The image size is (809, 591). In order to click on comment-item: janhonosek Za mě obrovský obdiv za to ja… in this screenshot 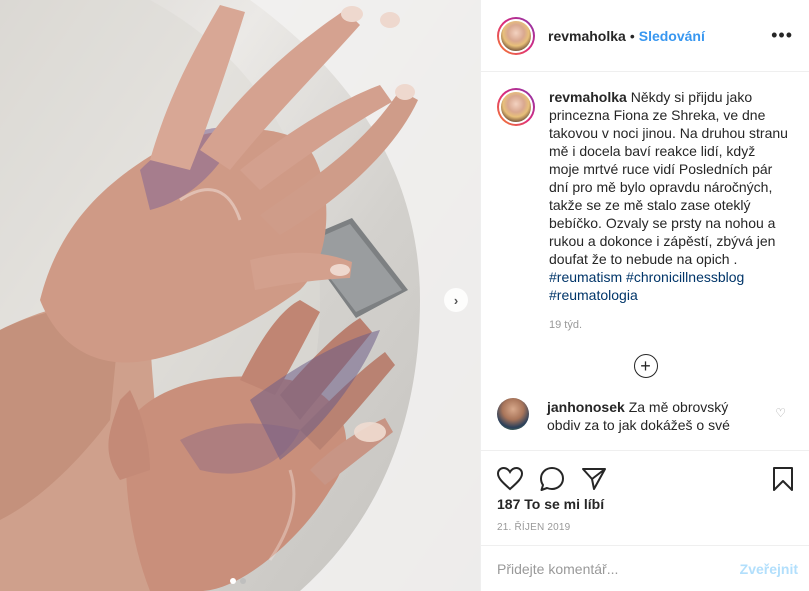, I will do `click(645, 416)`.